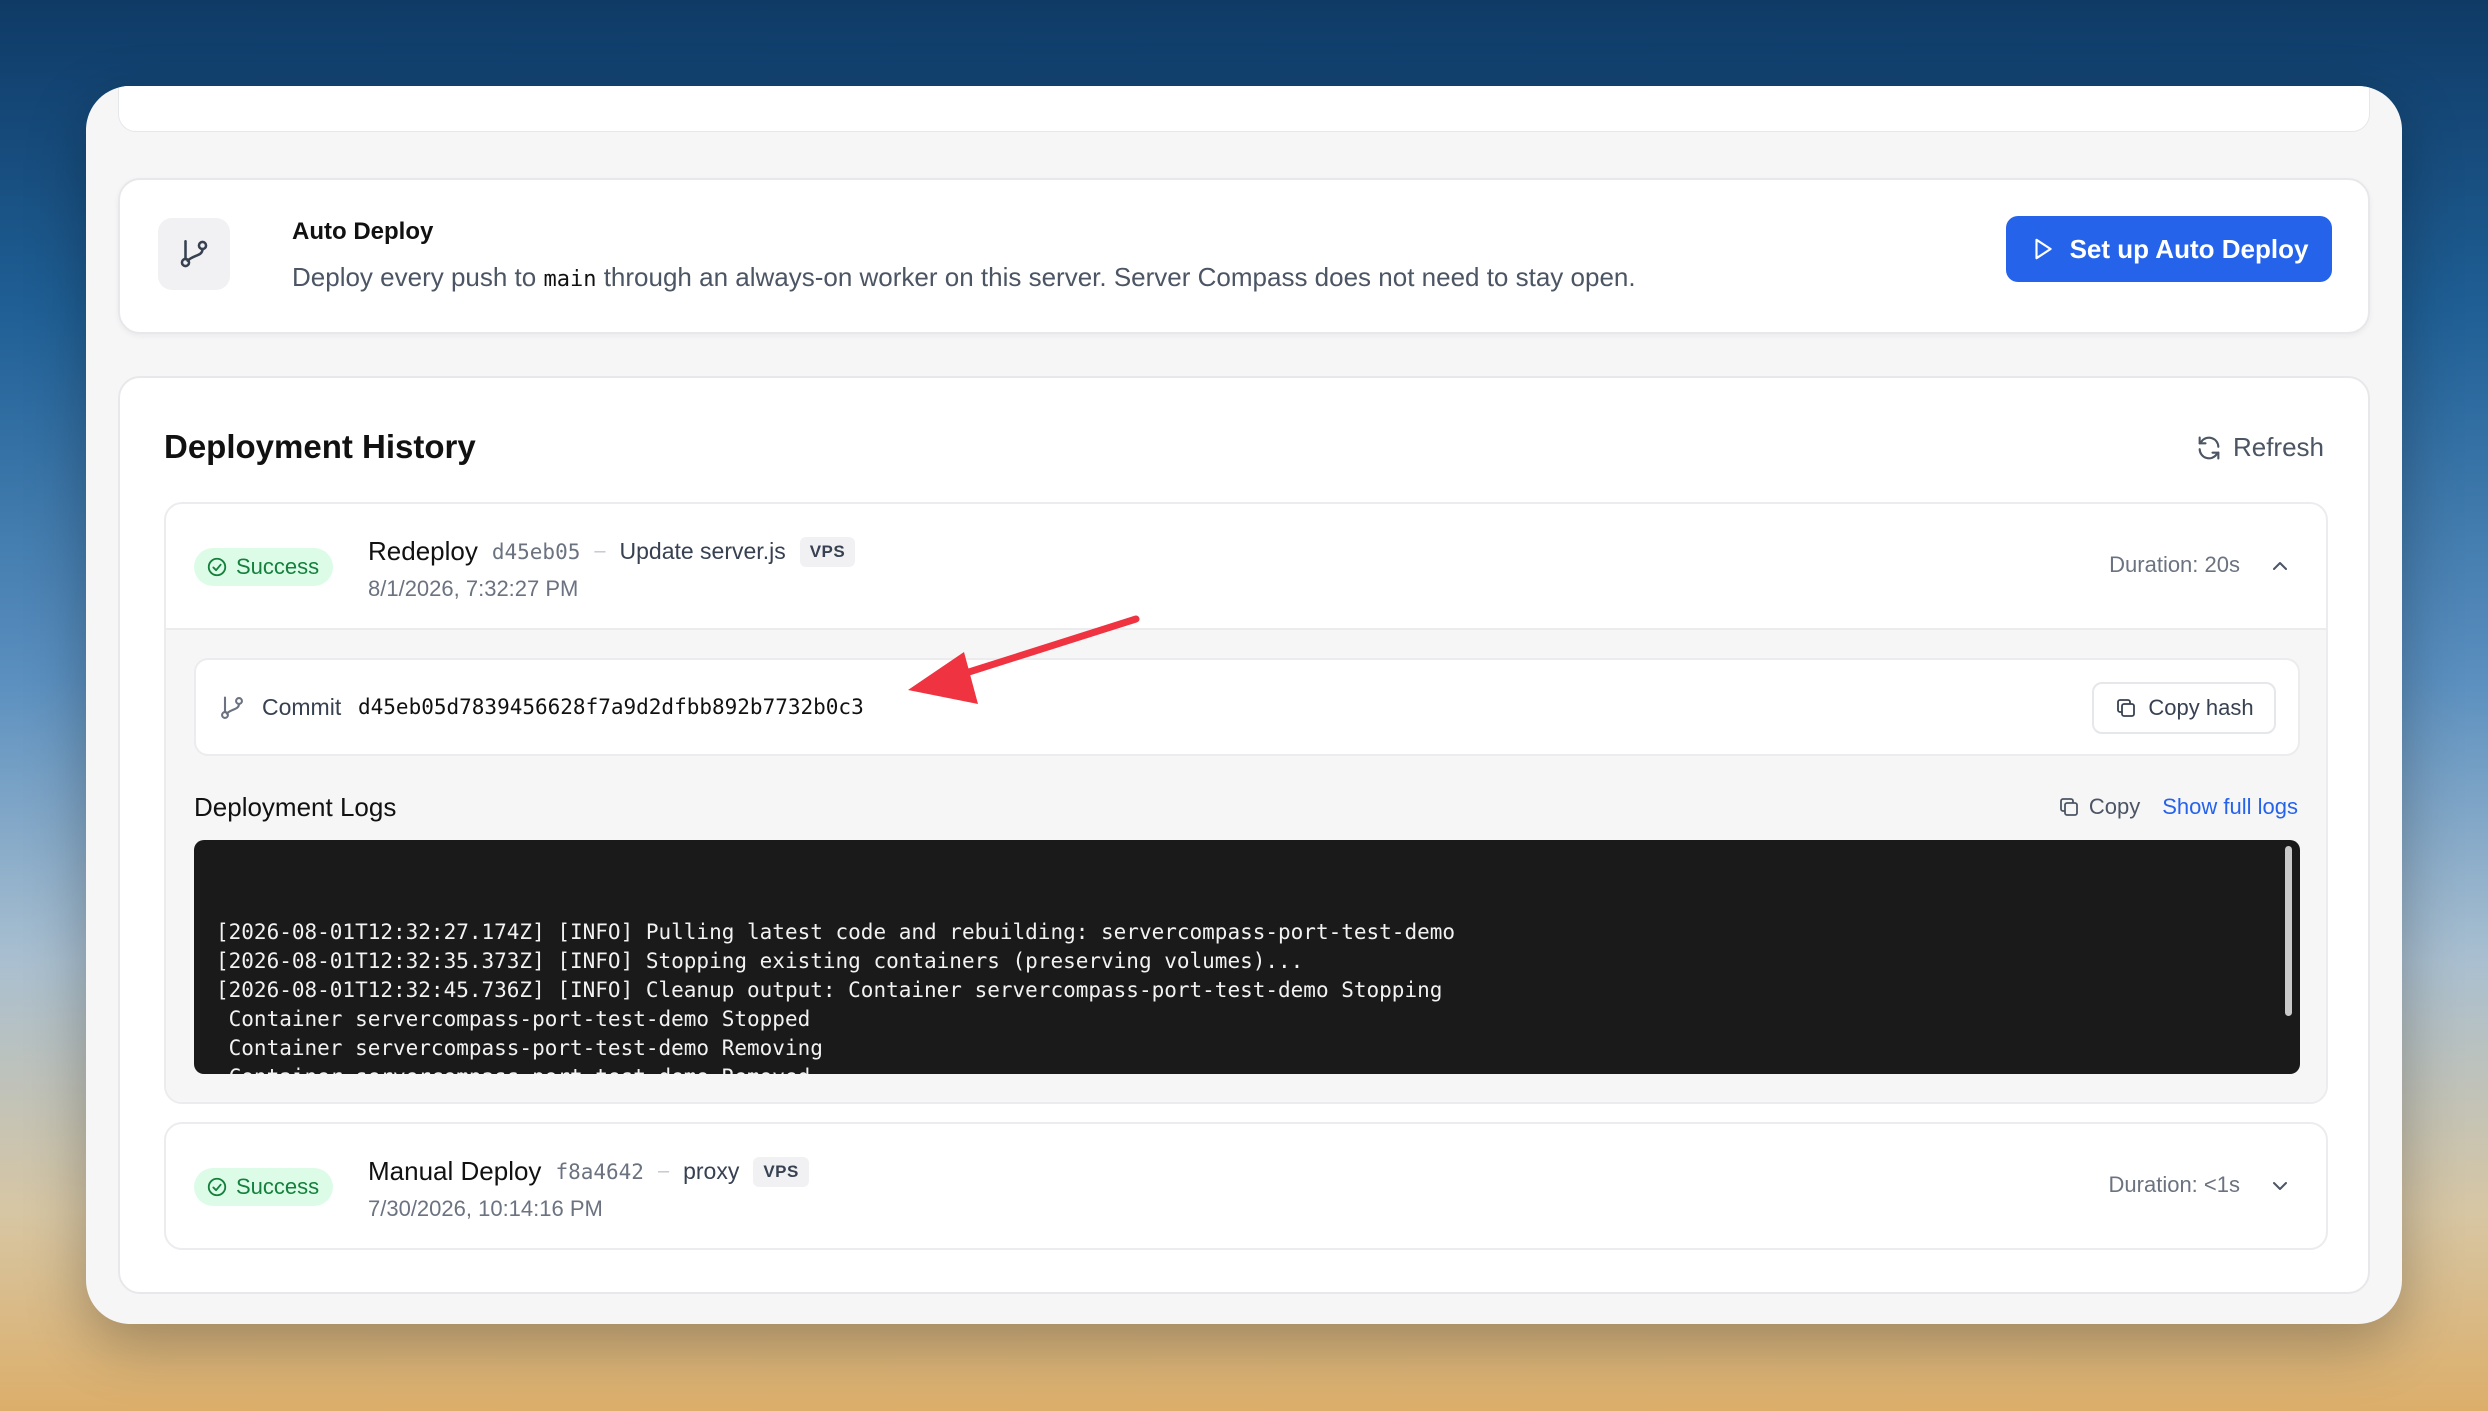 This screenshot has height=1411, width=2488. I want to click on deployment-type: Manual Deploy, so click(455, 1171).